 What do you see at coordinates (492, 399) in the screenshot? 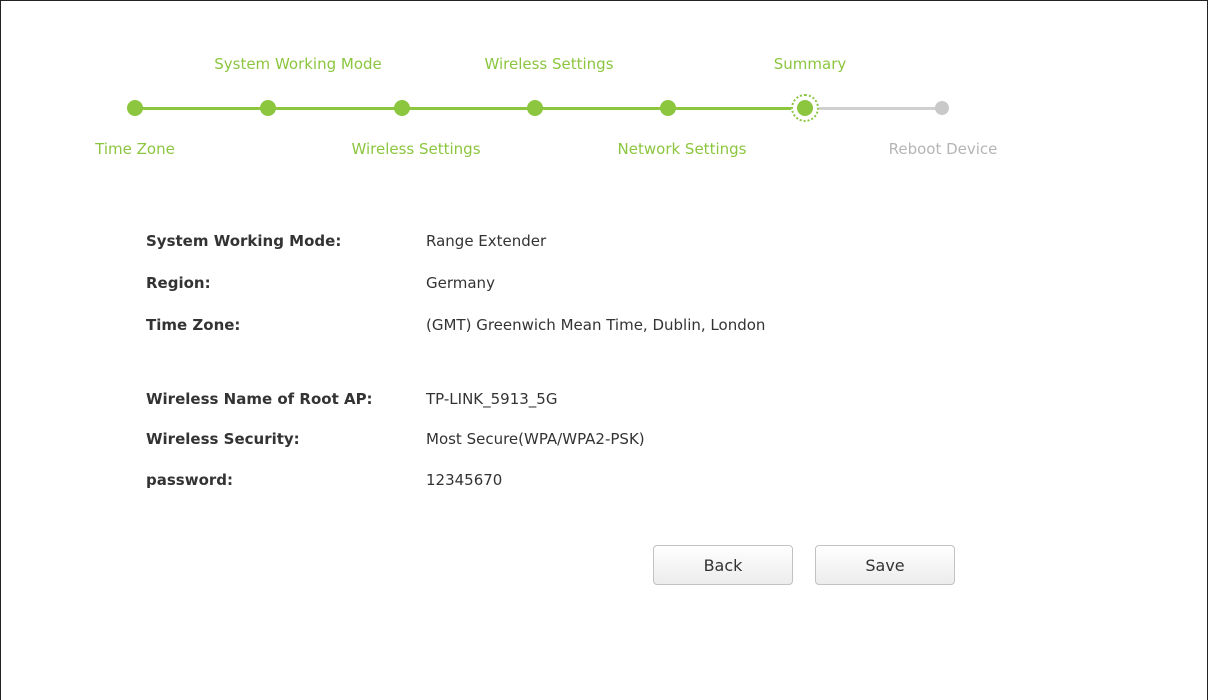
I see `summary-value: TP-LINK_5913_5G` at bounding box center [492, 399].